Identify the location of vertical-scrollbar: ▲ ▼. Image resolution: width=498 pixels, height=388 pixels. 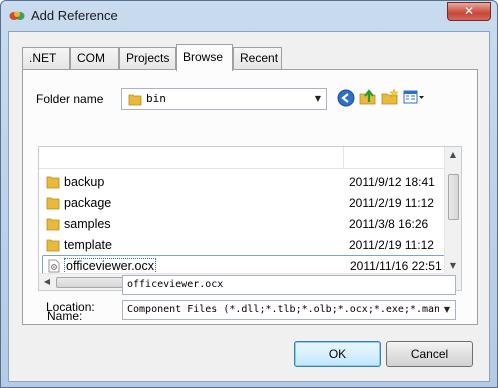
(452, 210).